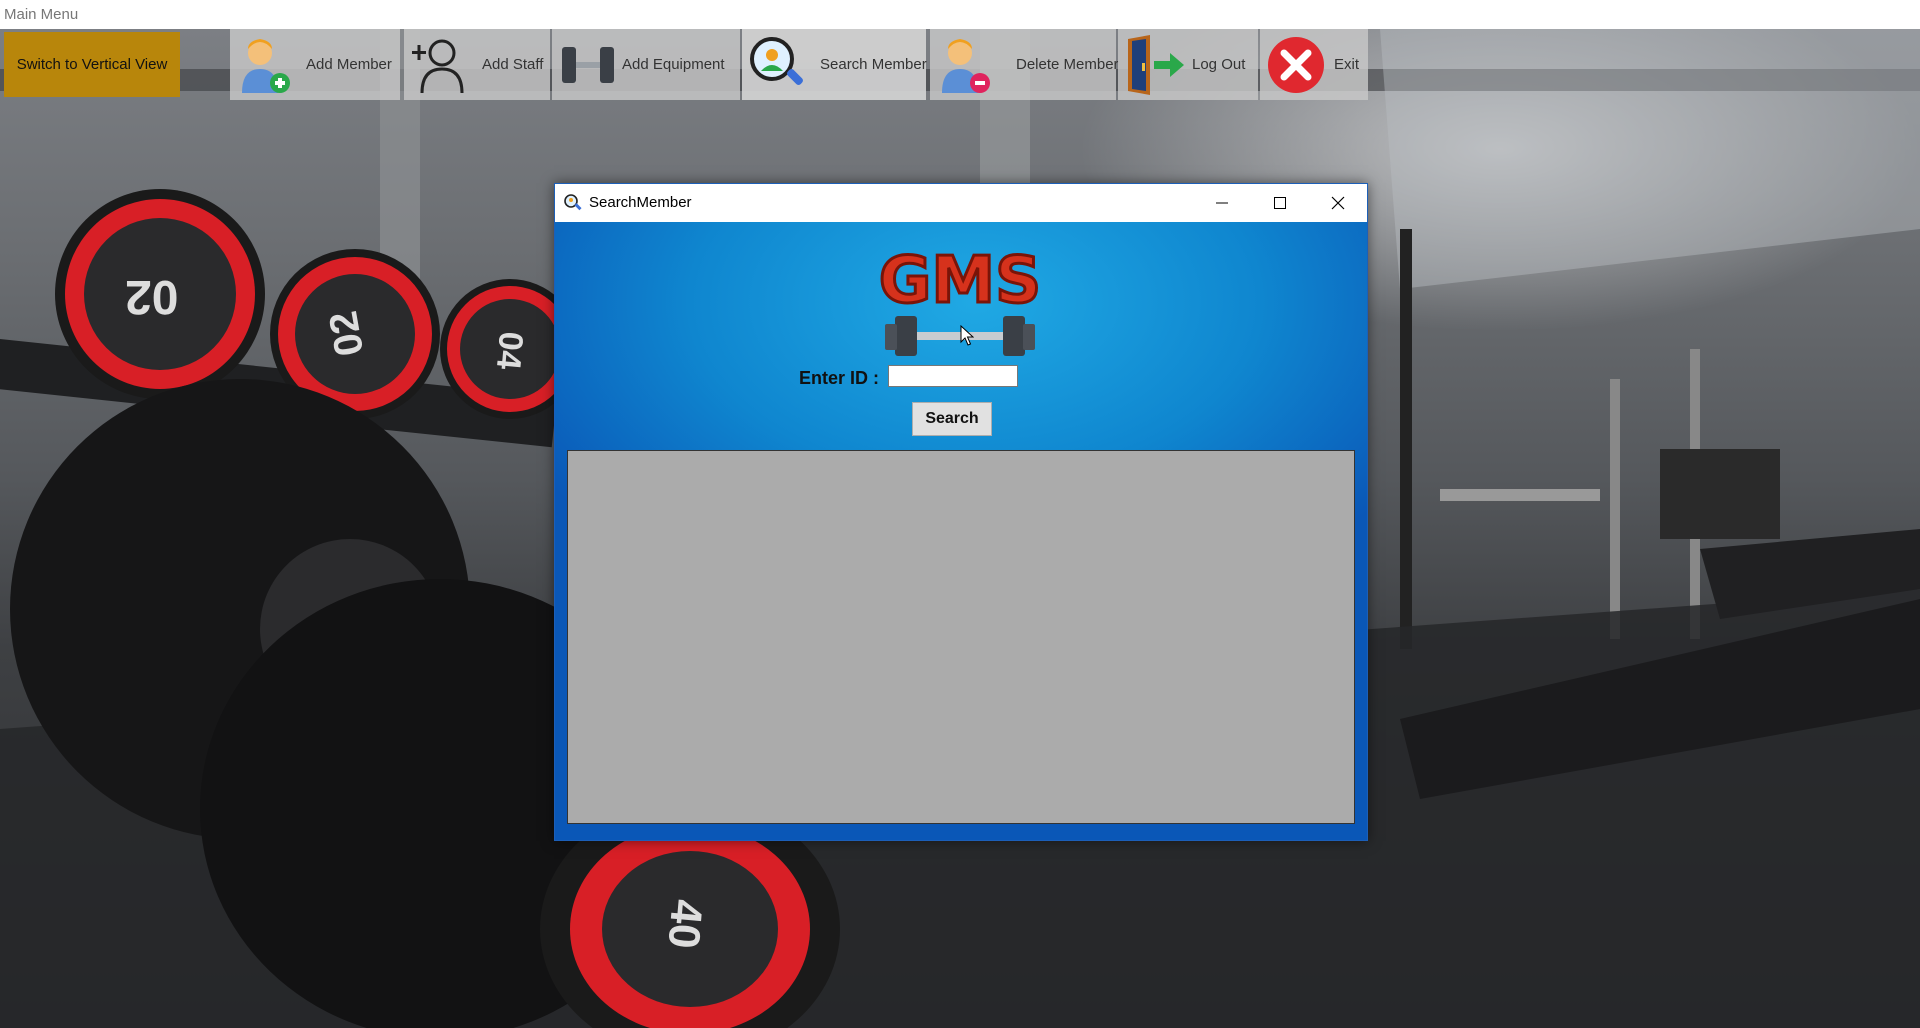 The height and width of the screenshot is (1028, 1920). I want to click on minimize-button, so click(1222, 203).